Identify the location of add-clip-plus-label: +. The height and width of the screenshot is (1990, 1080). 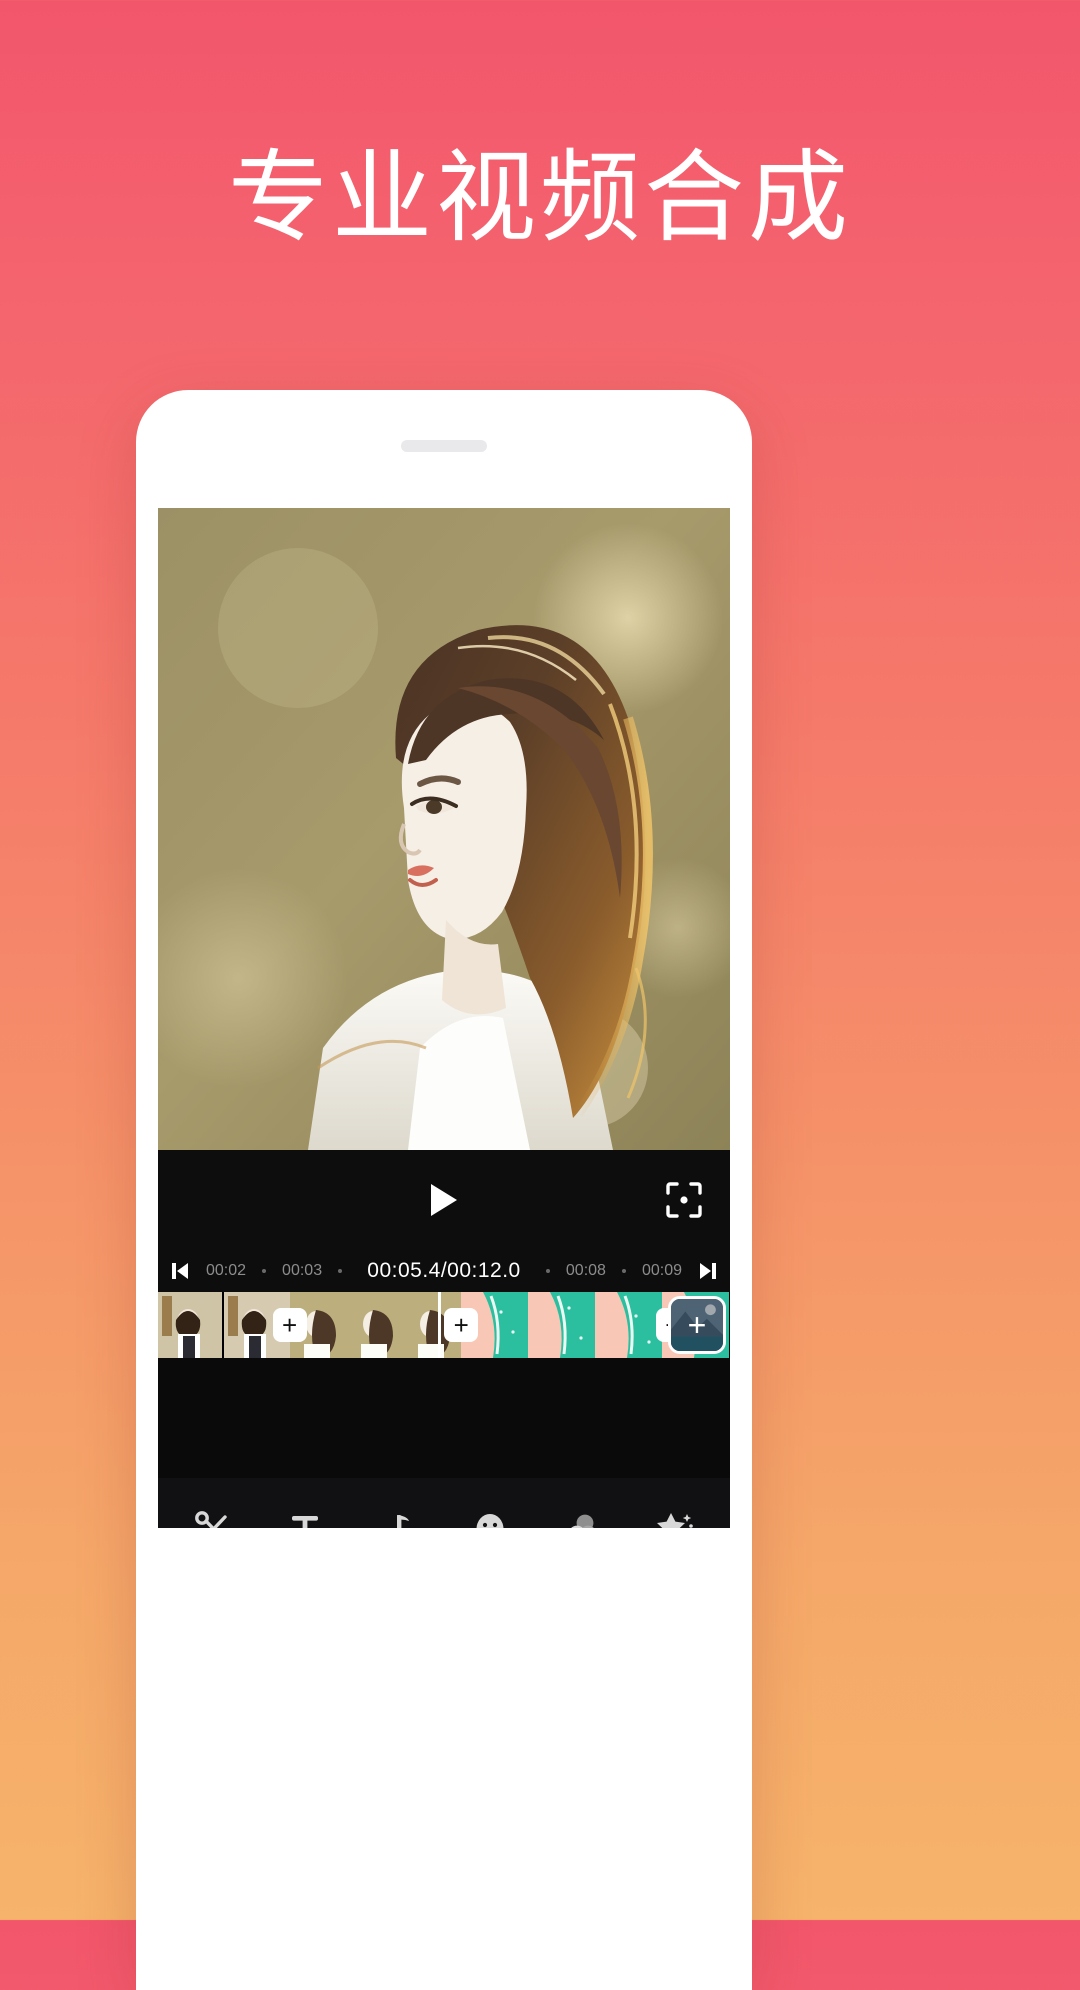
(697, 1325).